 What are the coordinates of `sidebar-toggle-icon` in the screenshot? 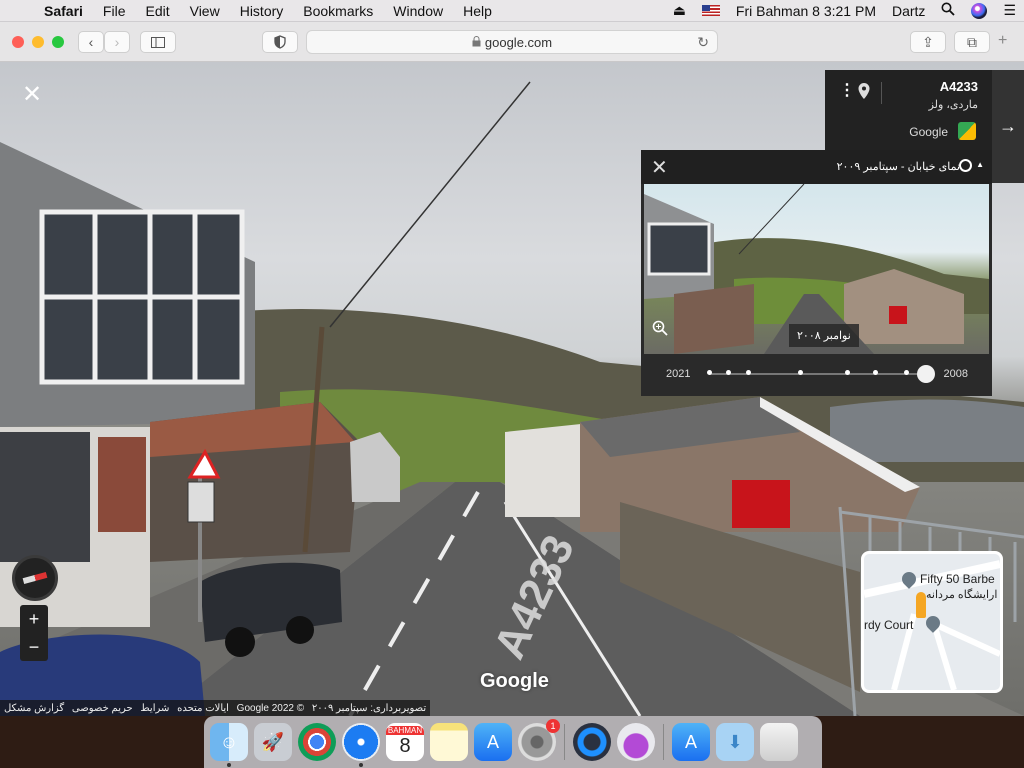 It's located at (158, 42).